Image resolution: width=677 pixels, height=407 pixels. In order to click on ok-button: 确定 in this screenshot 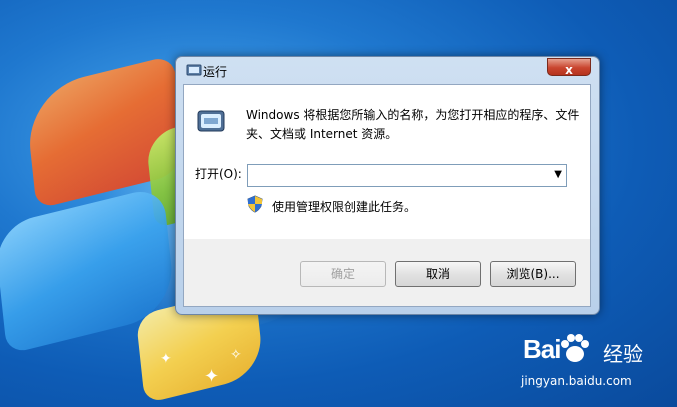, I will do `click(343, 274)`.